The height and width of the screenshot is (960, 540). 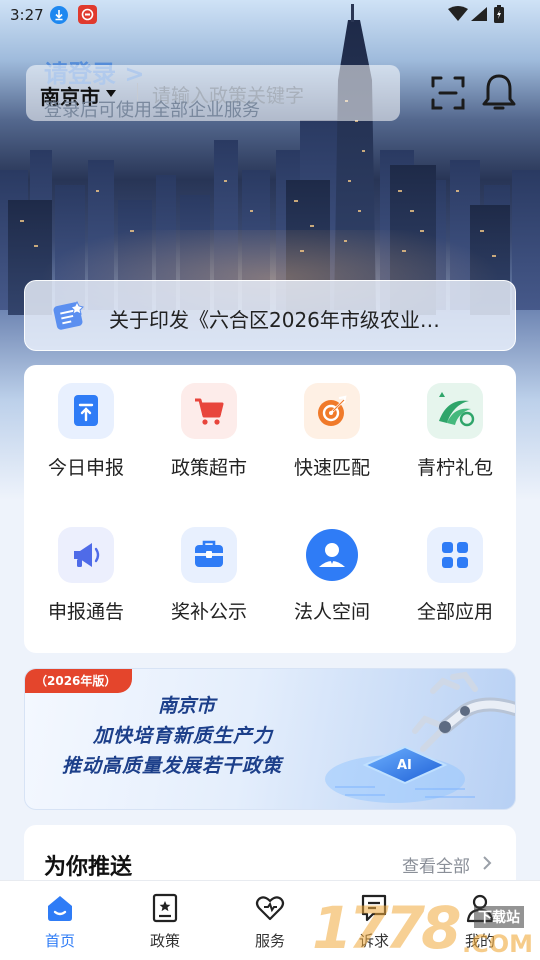 What do you see at coordinates (479, 941) in the screenshot?
I see `tab-label: 我的` at bounding box center [479, 941].